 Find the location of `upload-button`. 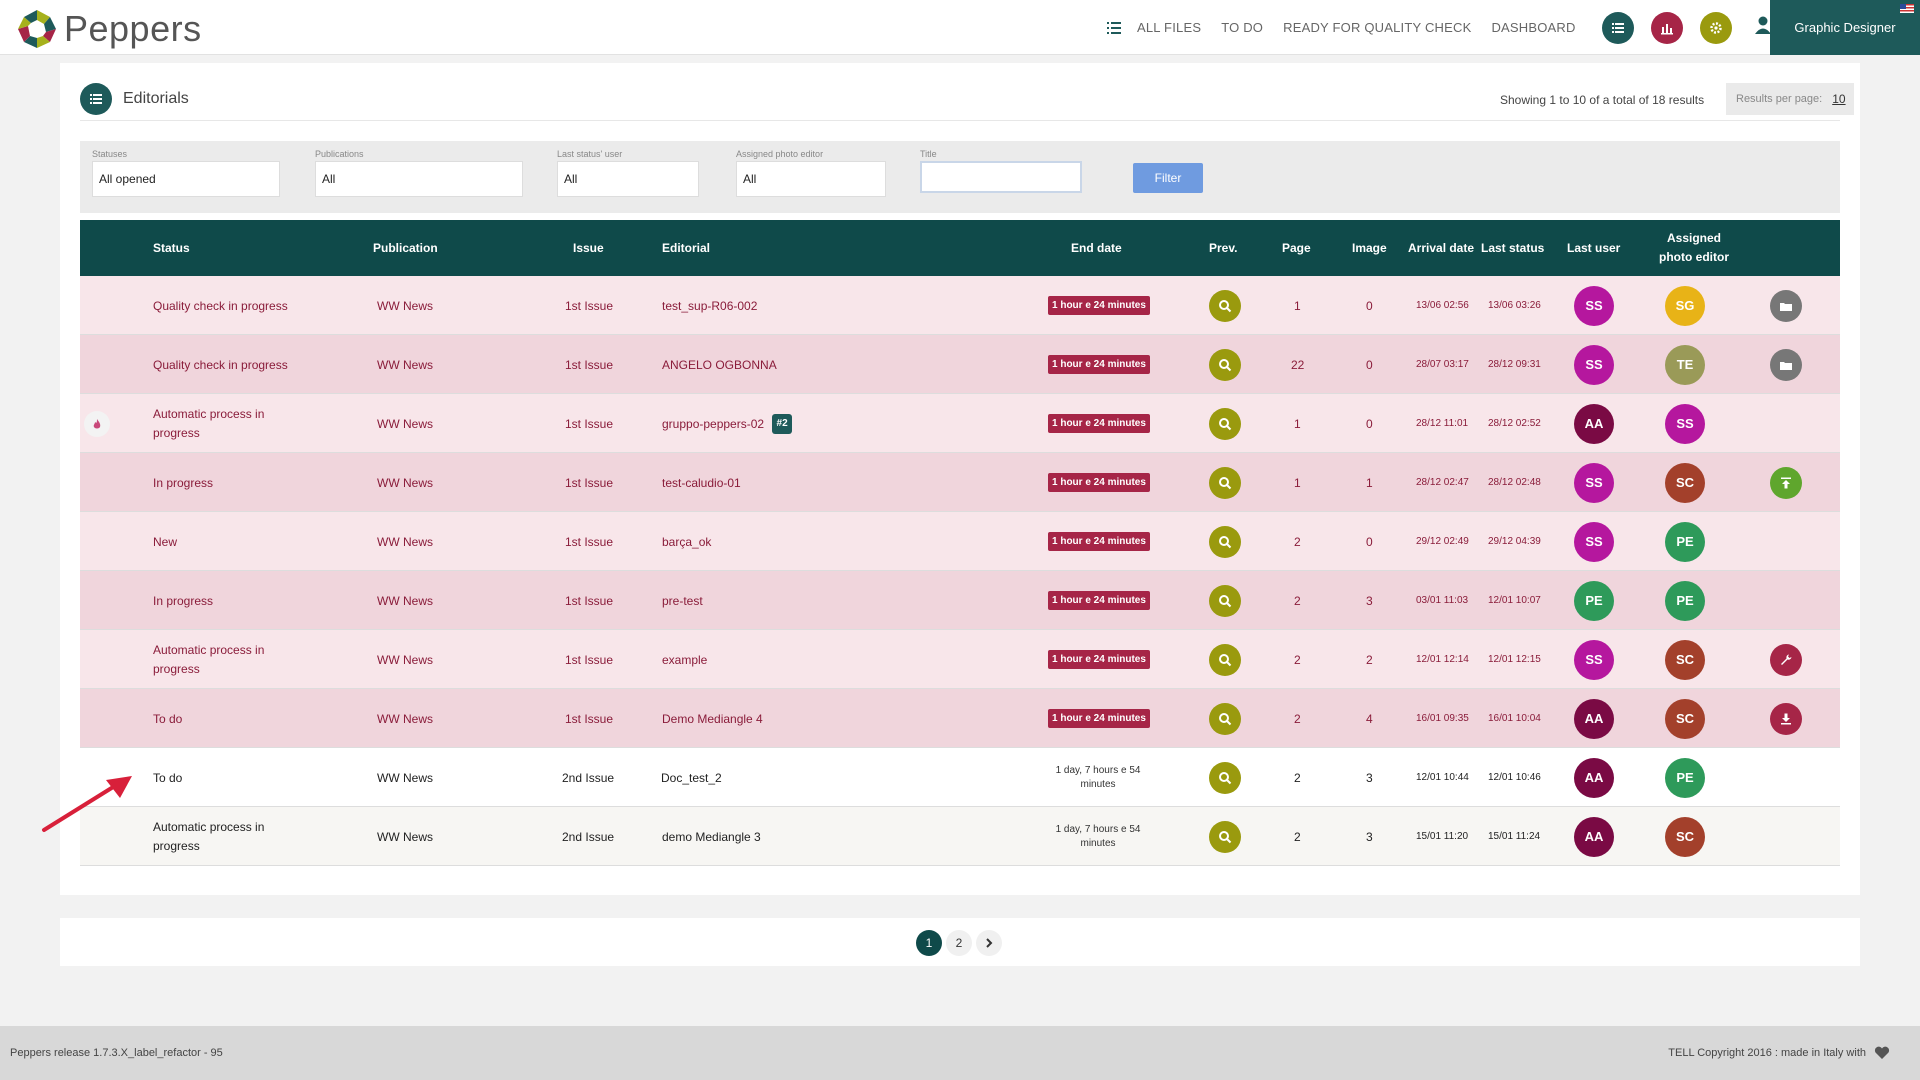

upload-button is located at coordinates (1786, 482).